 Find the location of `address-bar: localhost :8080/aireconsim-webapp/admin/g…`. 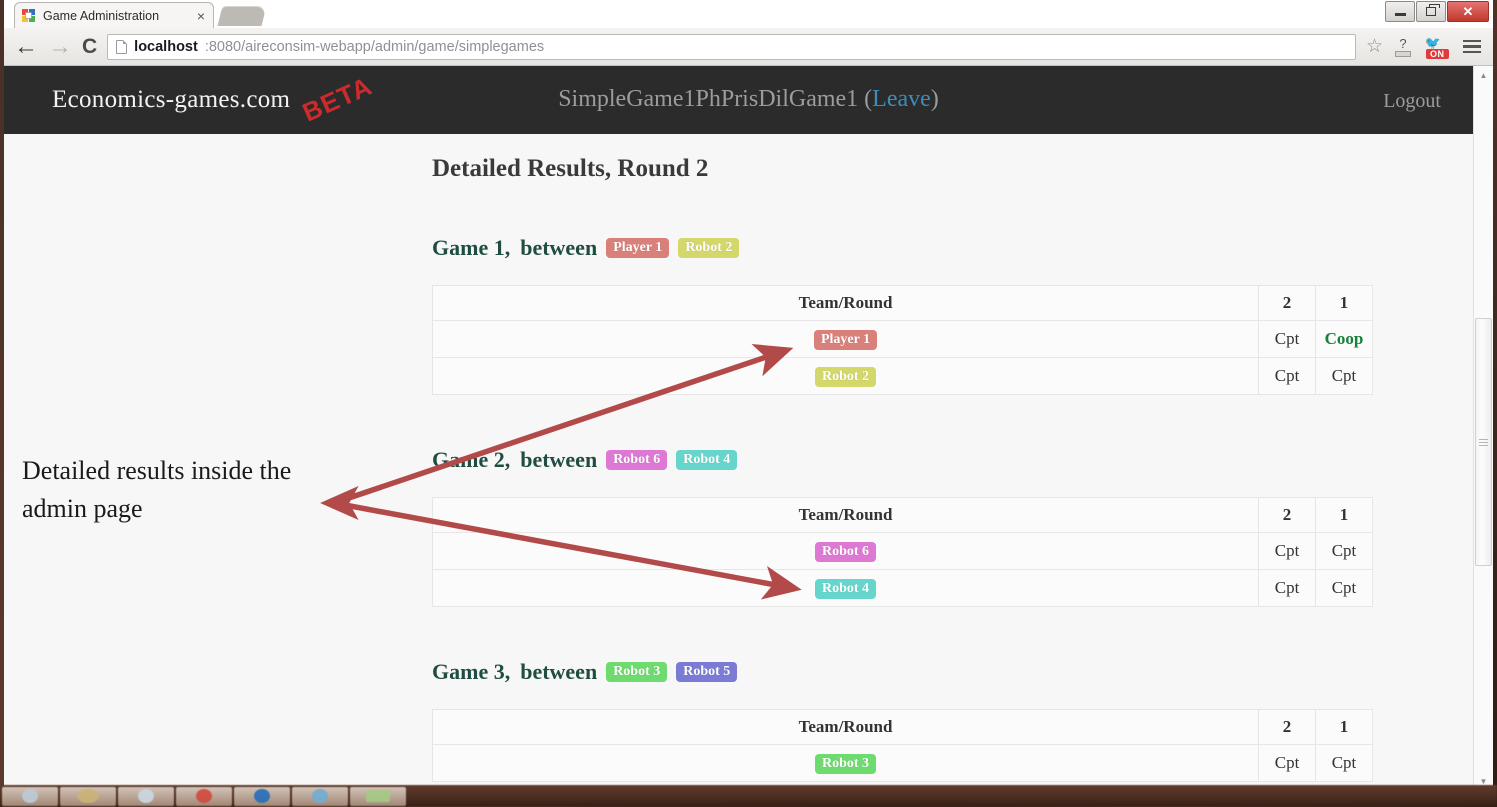

address-bar: localhost :8080/aireconsim-webapp/admin/g… is located at coordinates (731, 46).